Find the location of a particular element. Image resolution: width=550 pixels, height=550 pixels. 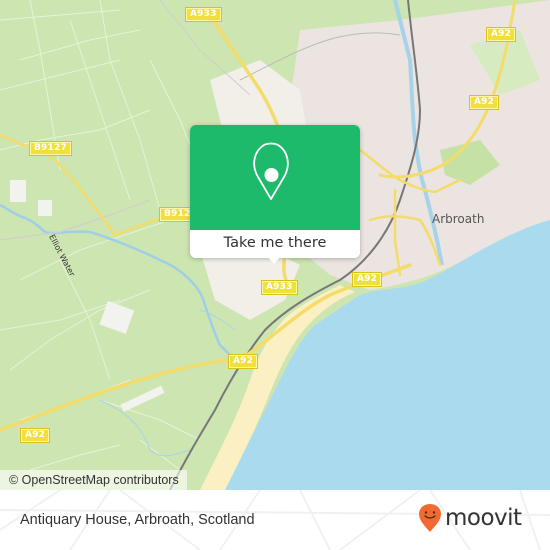

map-attribution: © OpenStreetMap contributors is located at coordinates (93, 480).